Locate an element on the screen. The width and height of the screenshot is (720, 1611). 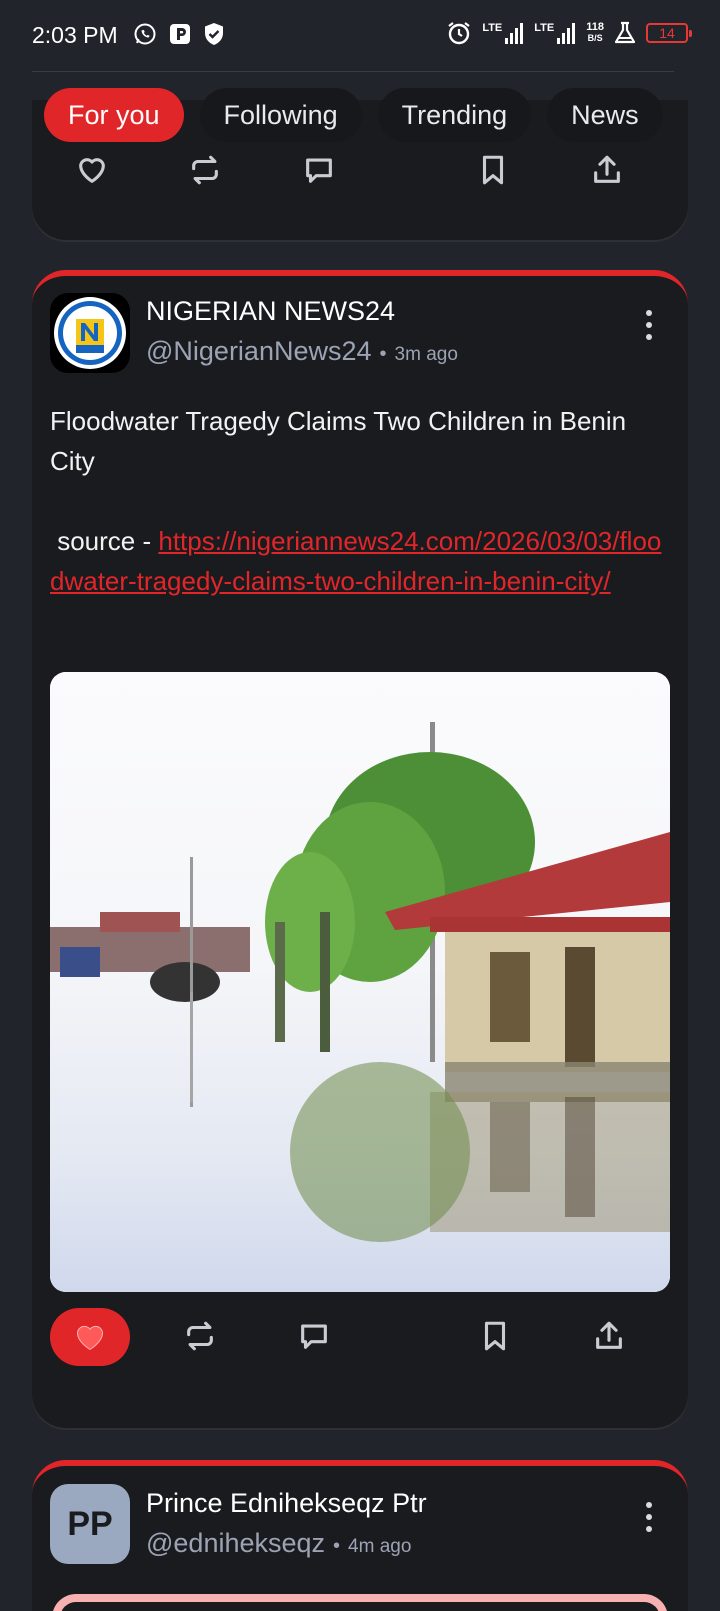
post-time: 3m ago is located at coordinates (426, 354).